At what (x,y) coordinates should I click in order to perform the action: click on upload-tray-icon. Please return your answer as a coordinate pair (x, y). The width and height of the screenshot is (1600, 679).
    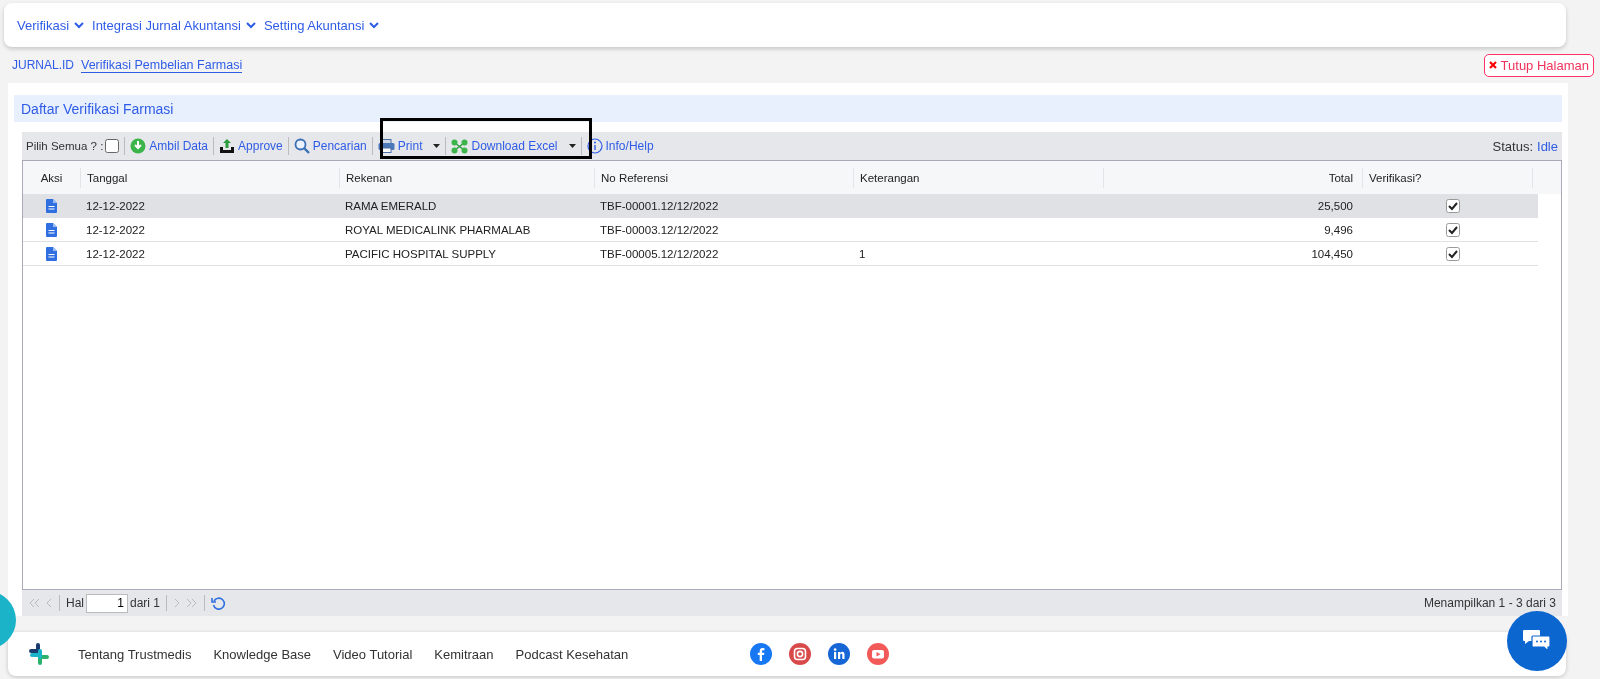
    Looking at the image, I should click on (227, 146).